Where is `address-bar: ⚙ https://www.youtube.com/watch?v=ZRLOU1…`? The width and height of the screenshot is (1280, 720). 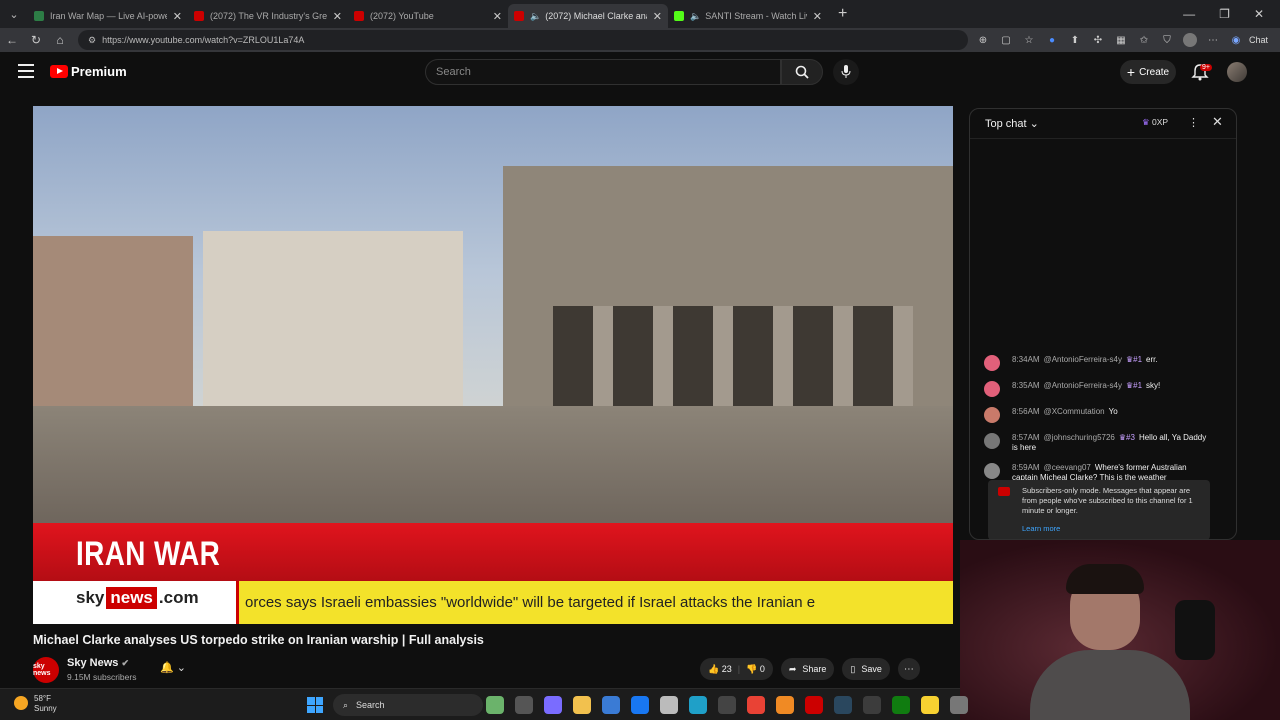
address-bar: ⚙ https://www.youtube.com/watch?v=ZRLOU1… is located at coordinates (523, 40).